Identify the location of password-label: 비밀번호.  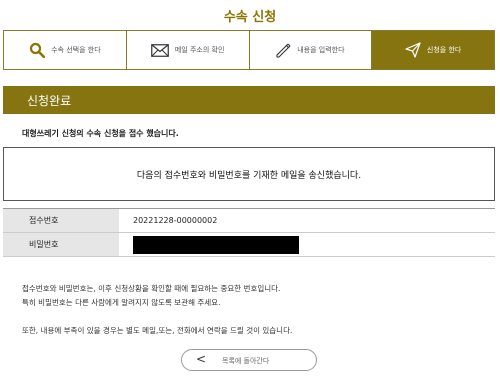
(61, 244).